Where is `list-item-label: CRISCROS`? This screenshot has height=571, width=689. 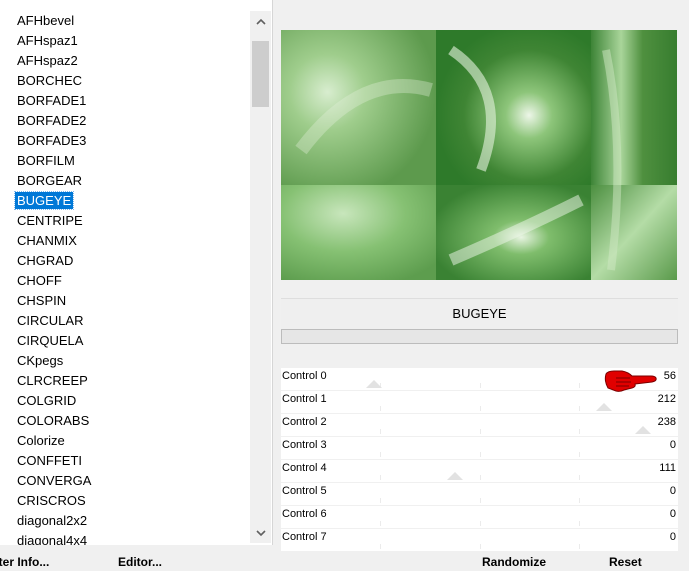
list-item-label: CRISCROS is located at coordinates (51, 500).